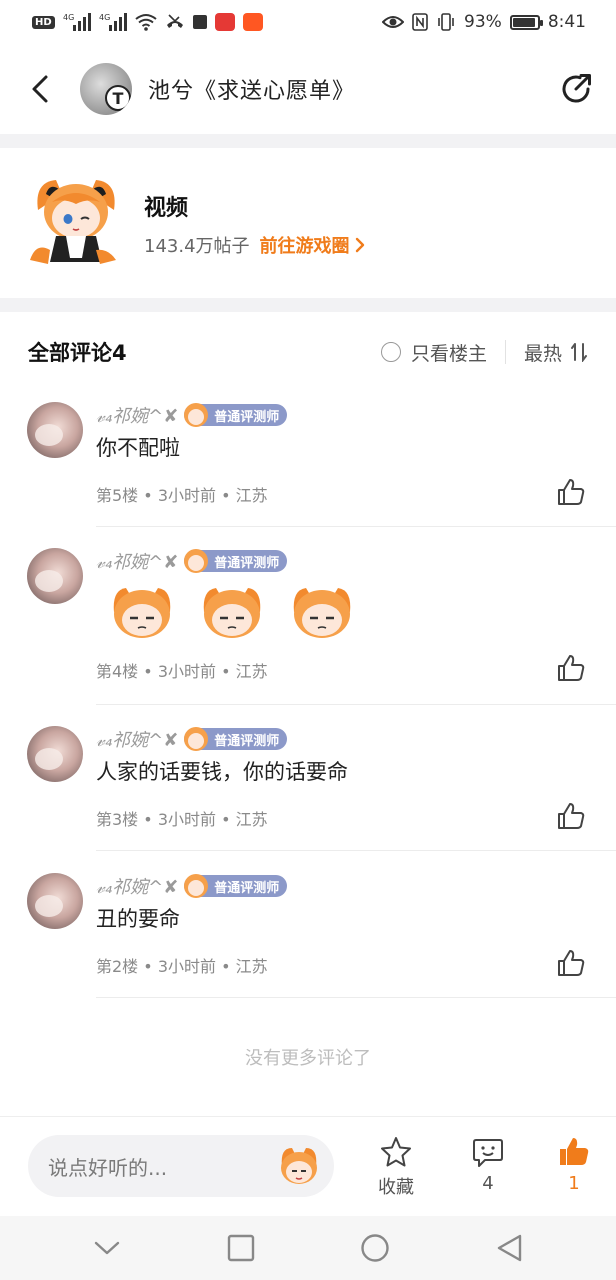 This screenshot has width=616, height=1280. What do you see at coordinates (304, 246) in the screenshot?
I see `go-to-game-circle-label: 前往游戏圈` at bounding box center [304, 246].